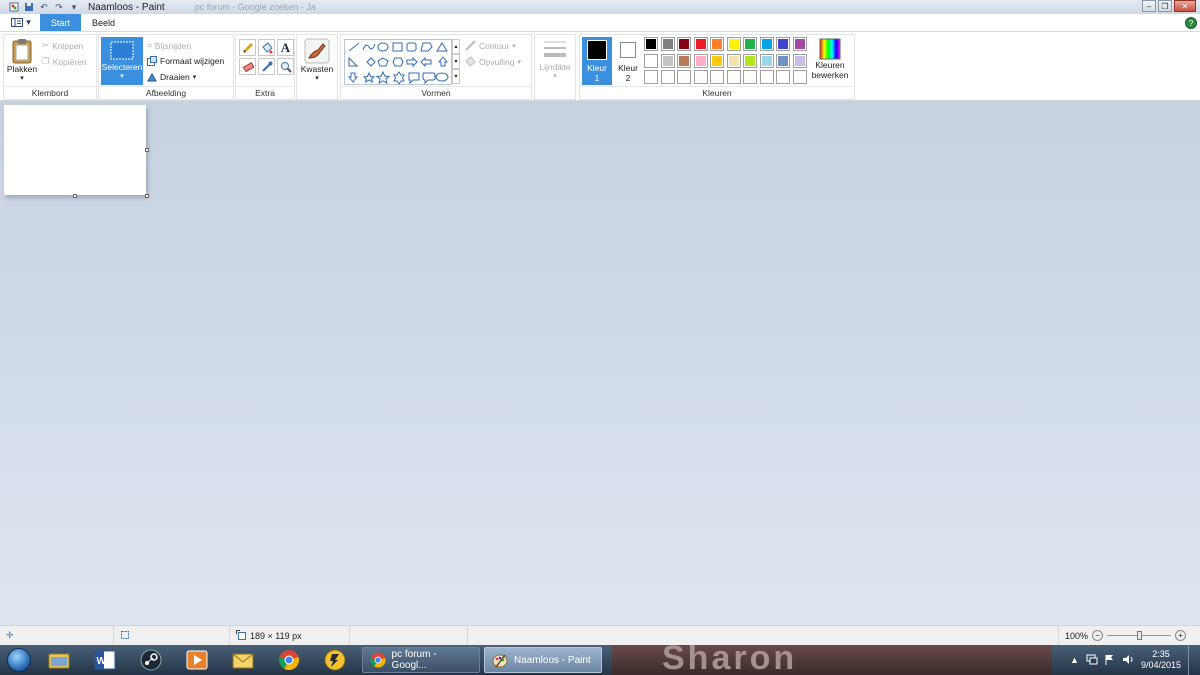 The height and width of the screenshot is (675, 1200). What do you see at coordinates (147, 196) in the screenshot?
I see `resize-handle-corner` at bounding box center [147, 196].